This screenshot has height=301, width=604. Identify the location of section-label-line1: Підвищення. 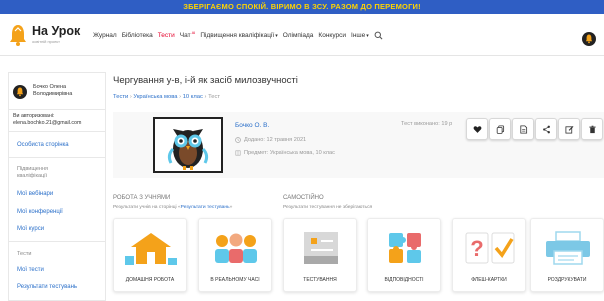
(32, 169).